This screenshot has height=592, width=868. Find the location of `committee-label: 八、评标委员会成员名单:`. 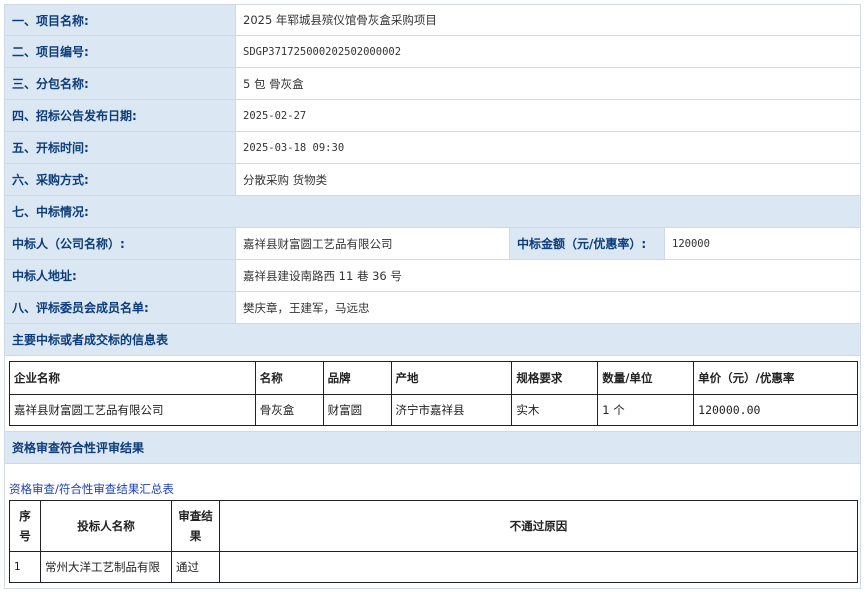

committee-label: 八、评标委员会成员名单: is located at coordinates (120, 307).